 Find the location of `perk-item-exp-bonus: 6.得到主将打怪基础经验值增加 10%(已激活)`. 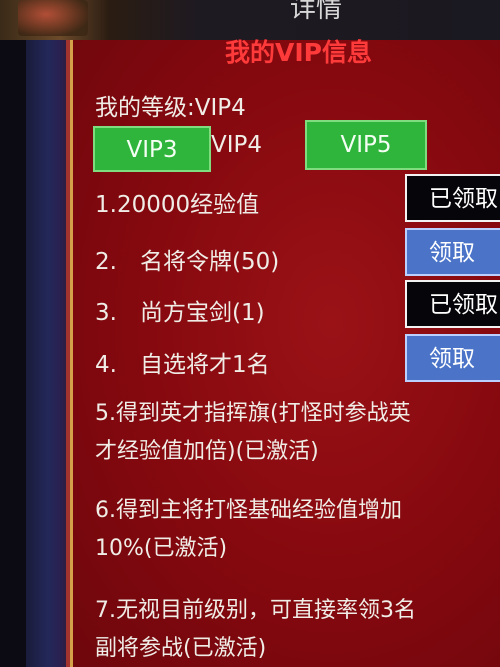

perk-item-exp-bonus: 6.得到主将打怪基础经验值增加 10%(已激活) is located at coordinates (297, 530).